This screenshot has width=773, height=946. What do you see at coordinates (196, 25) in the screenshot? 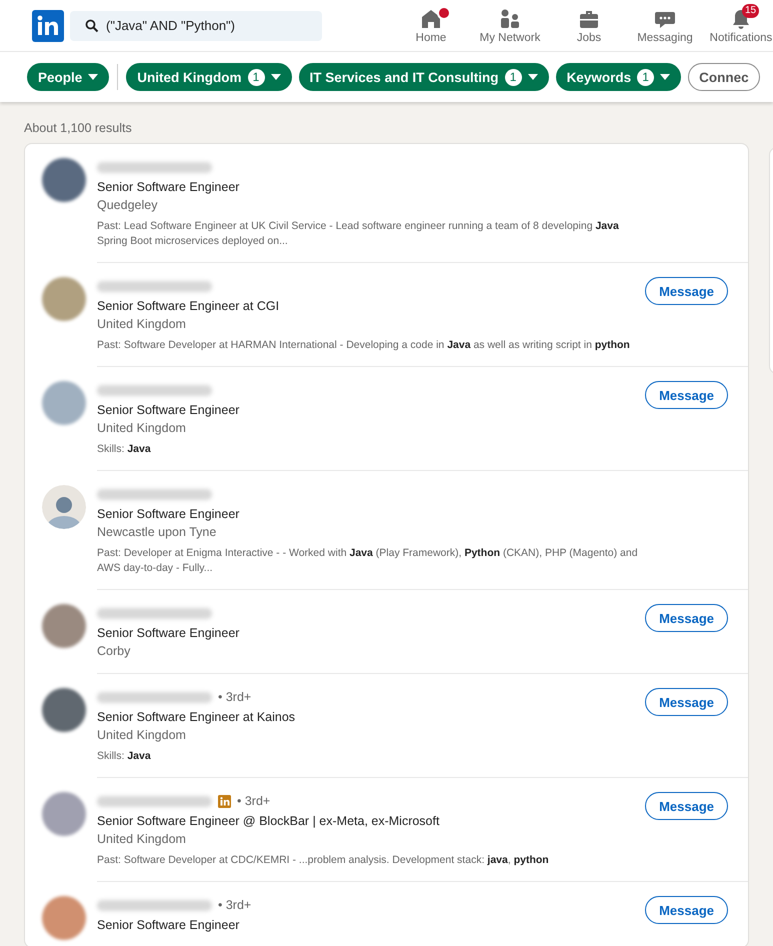
I see `search-field: ("Java" AND "Python")` at bounding box center [196, 25].